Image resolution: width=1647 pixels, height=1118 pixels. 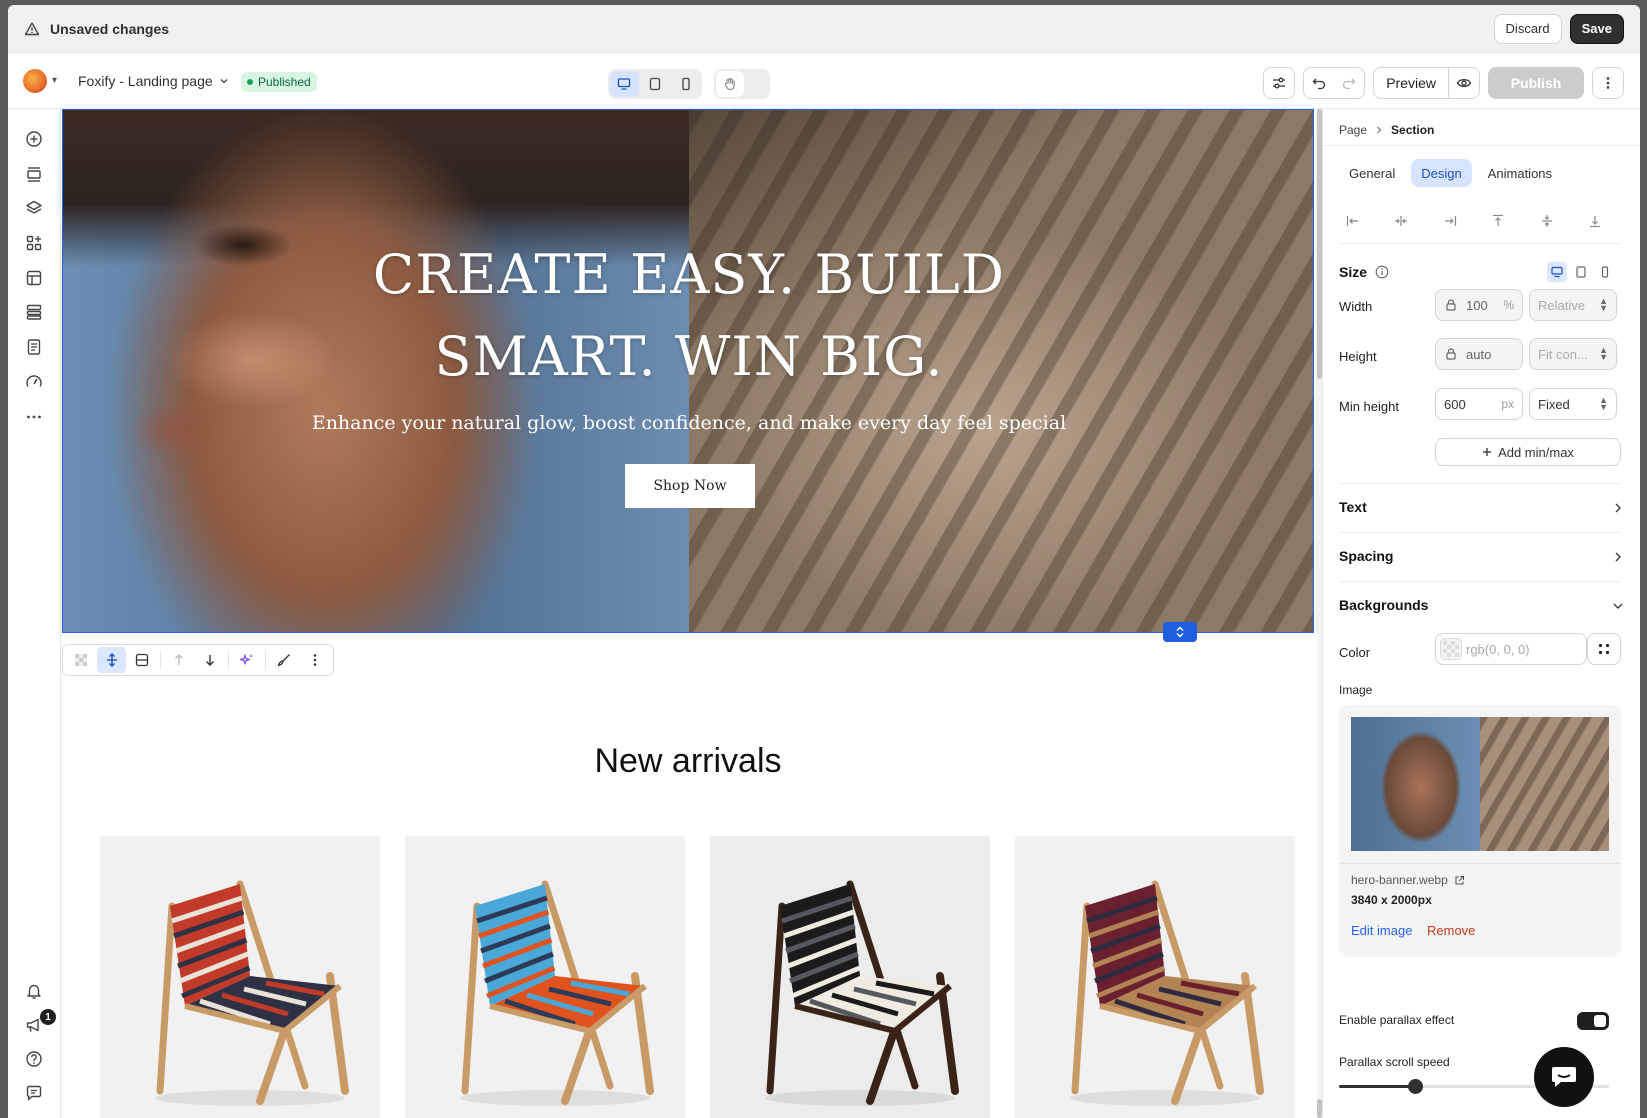 What do you see at coordinates (685, 84) in the screenshot?
I see `mobile-view-button` at bounding box center [685, 84].